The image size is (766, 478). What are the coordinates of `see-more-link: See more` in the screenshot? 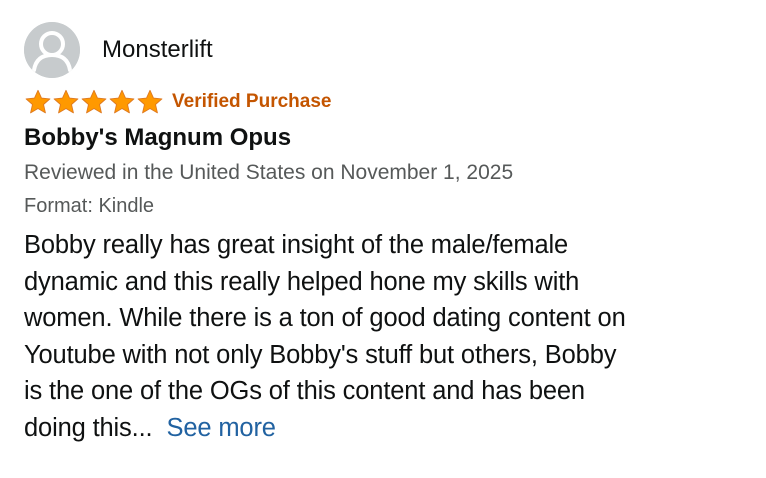 It's located at (221, 428).